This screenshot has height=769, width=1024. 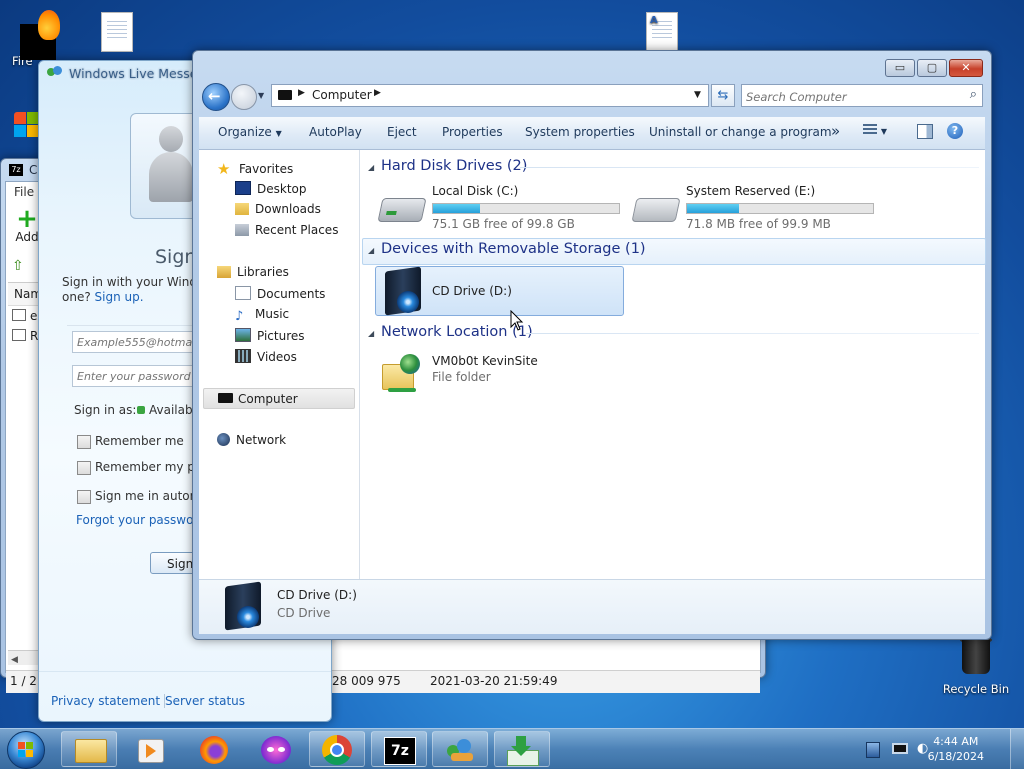 I want to click on more-commands-button: », so click(x=835, y=131).